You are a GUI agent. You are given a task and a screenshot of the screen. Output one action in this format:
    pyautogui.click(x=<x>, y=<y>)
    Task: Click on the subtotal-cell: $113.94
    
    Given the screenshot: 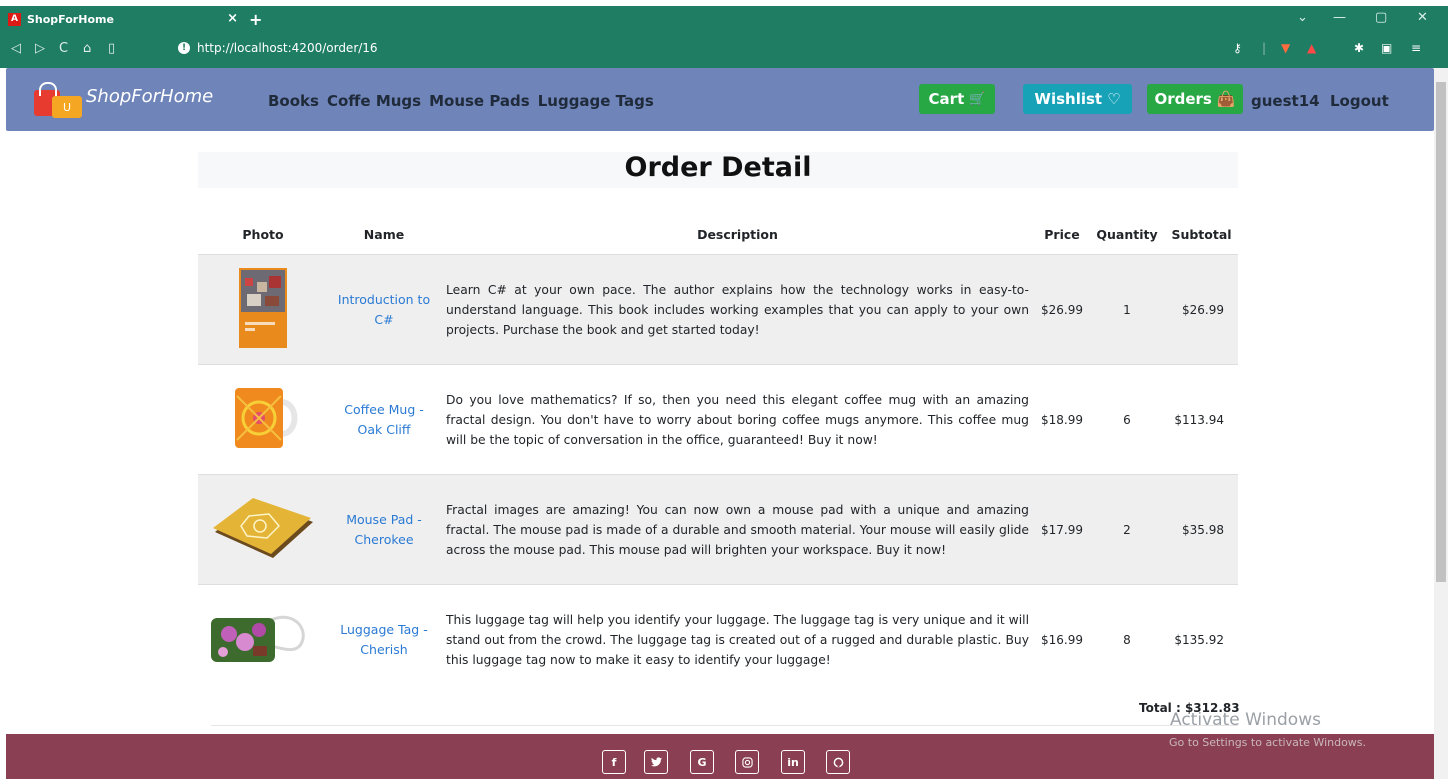 What is the action you would take?
    pyautogui.click(x=1201, y=419)
    